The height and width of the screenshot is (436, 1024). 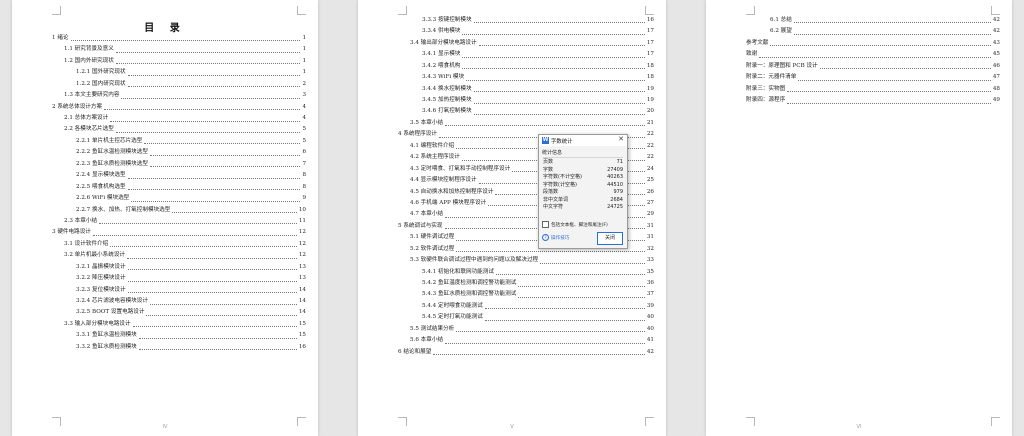 What do you see at coordinates (526, 89) in the screenshot?
I see `toc-entry: 3.4.4 换水控制模块 19` at bounding box center [526, 89].